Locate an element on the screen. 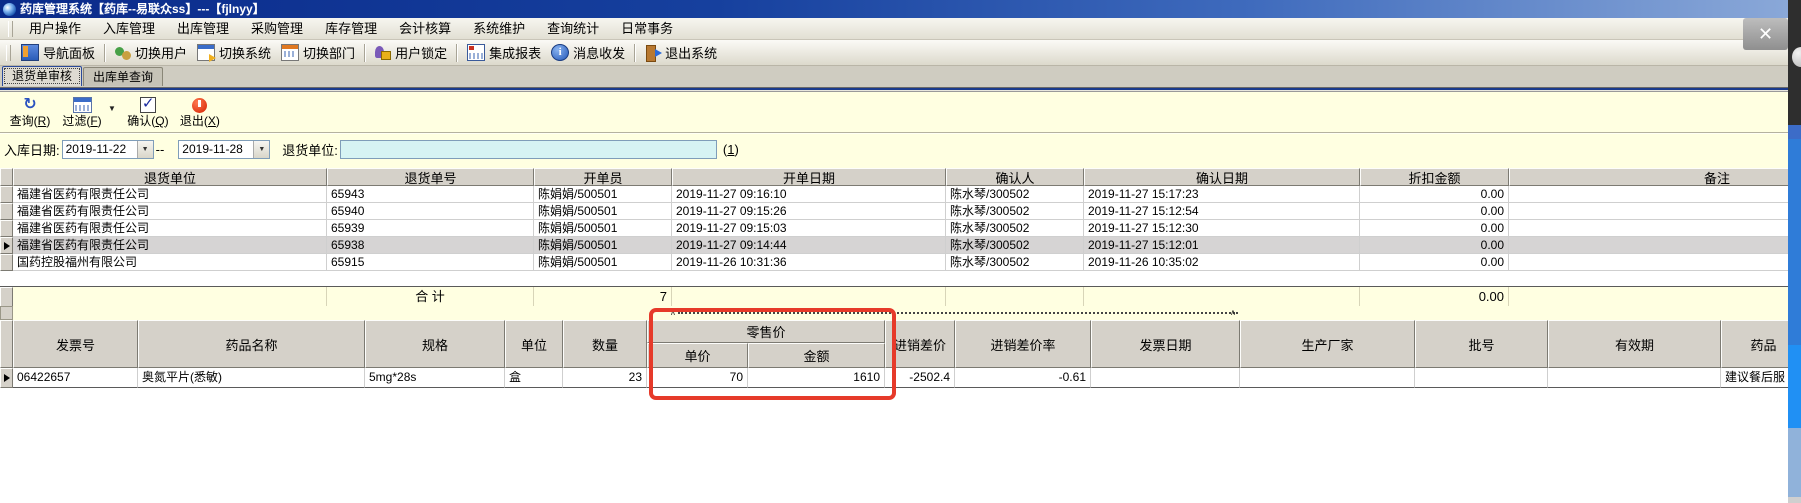  column-header-备注: 备注 is located at coordinates (1648, 177).